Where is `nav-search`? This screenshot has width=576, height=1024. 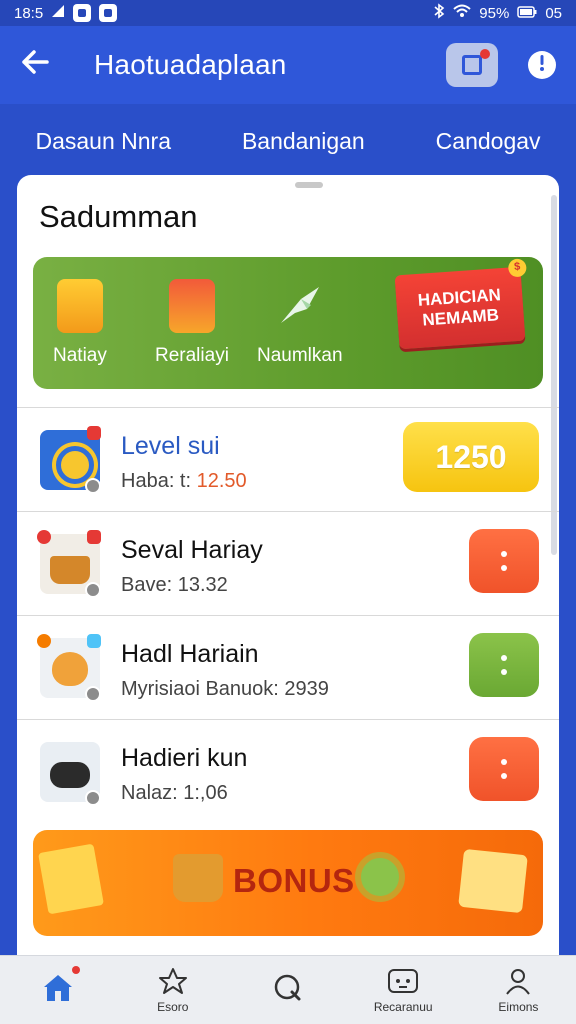 nav-search is located at coordinates (287, 990).